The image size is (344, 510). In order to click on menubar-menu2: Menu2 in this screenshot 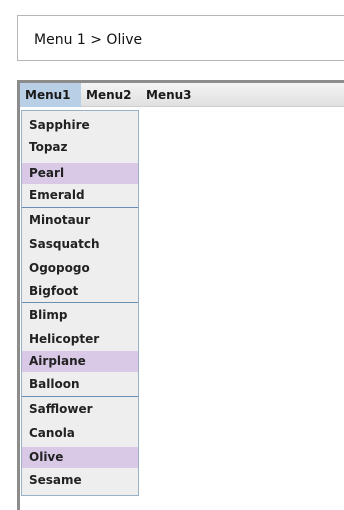, I will do `click(111, 95)`.